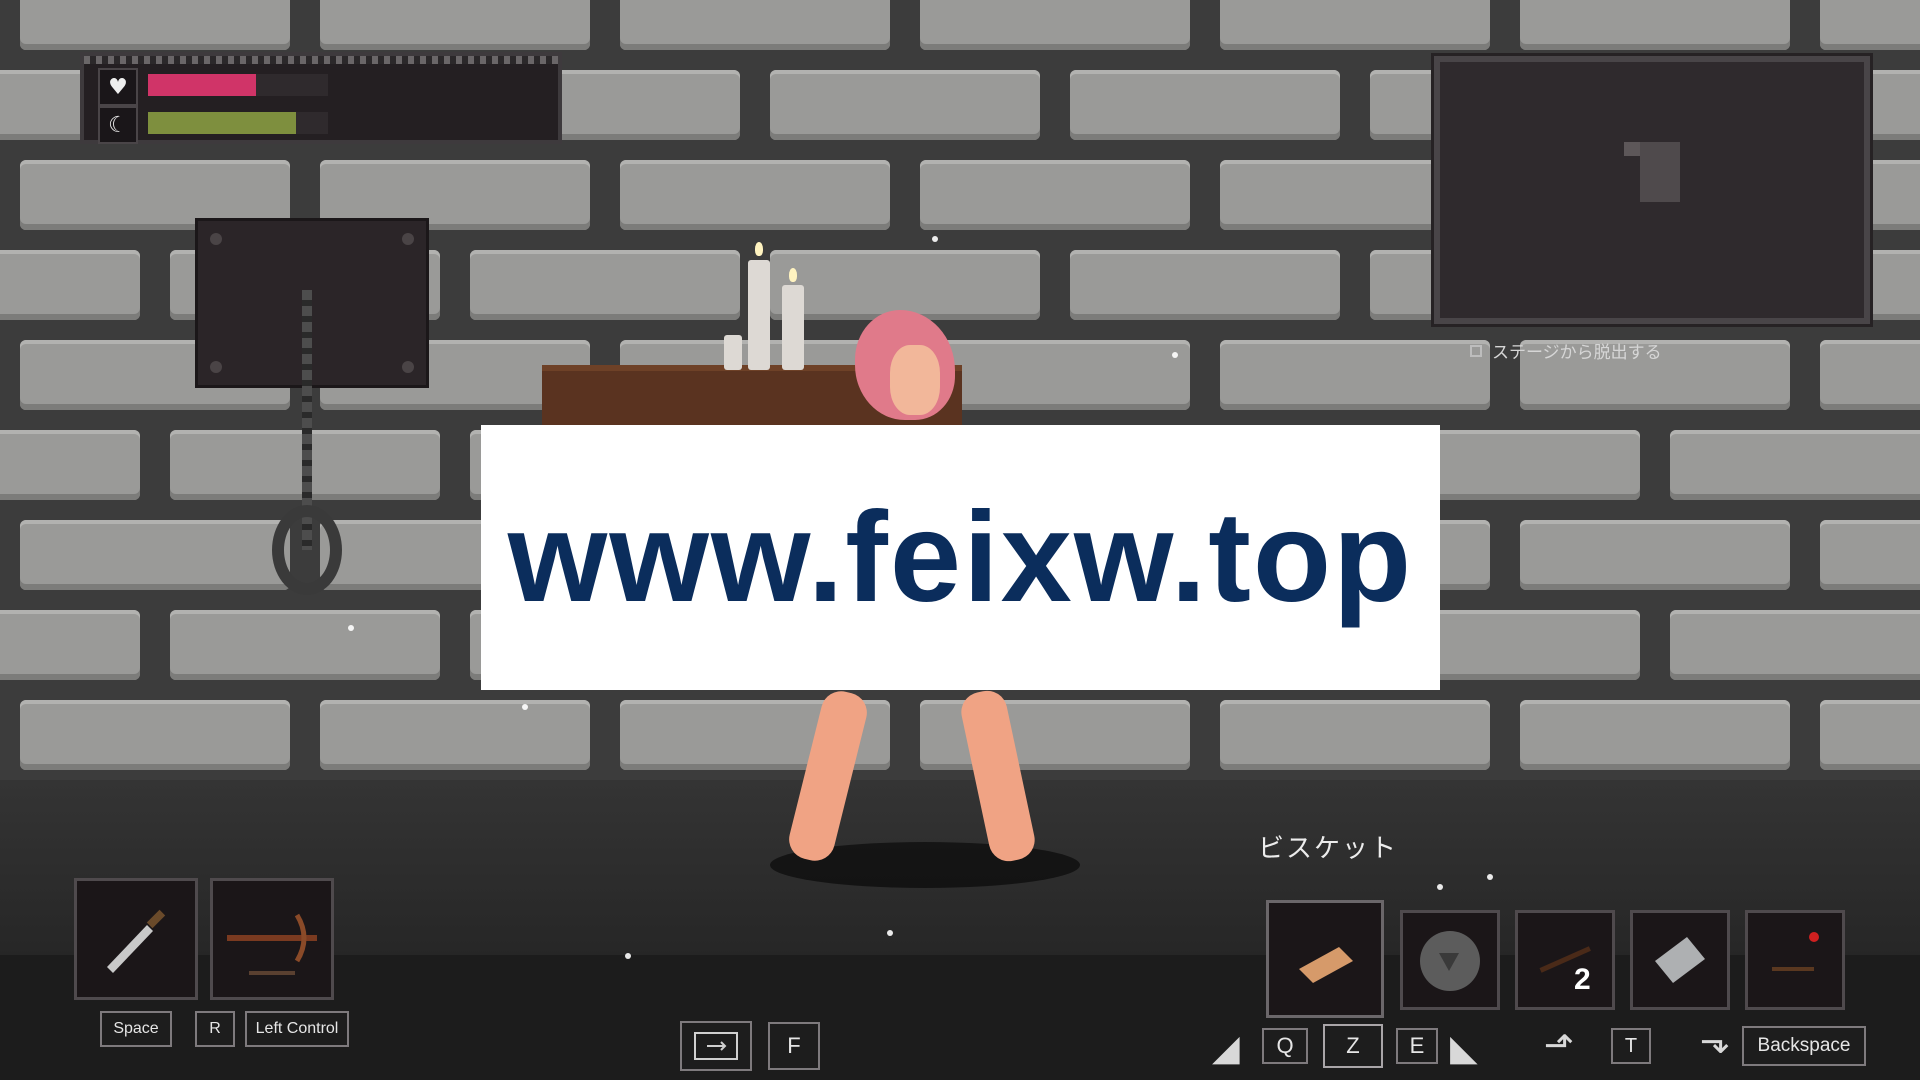  What do you see at coordinates (321, 98) in the screenshot?
I see `status-panel: ♥ ☾` at bounding box center [321, 98].